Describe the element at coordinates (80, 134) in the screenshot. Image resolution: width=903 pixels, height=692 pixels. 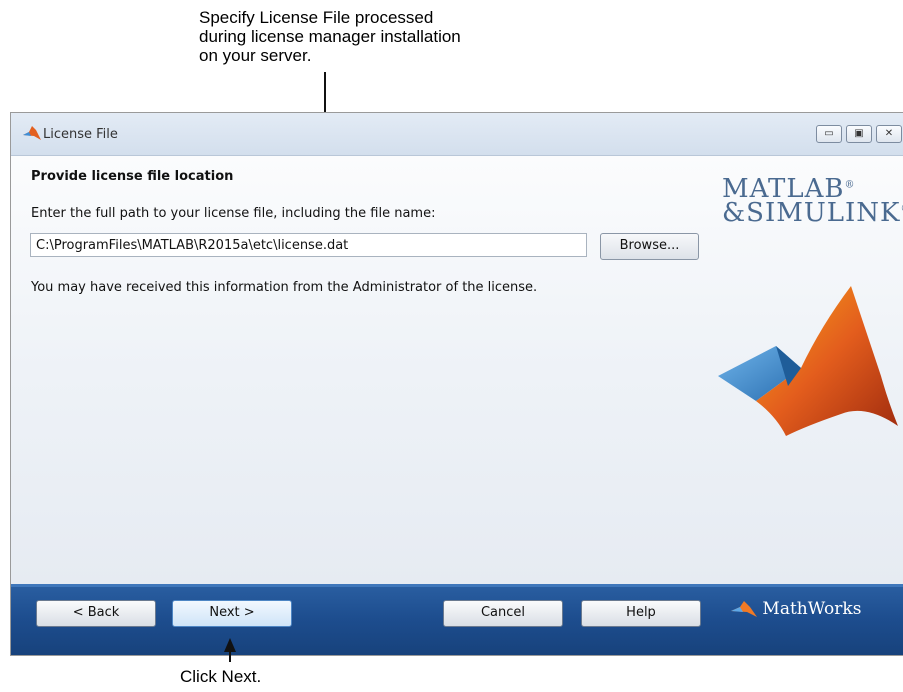
I see `window-title: License File` at that location.